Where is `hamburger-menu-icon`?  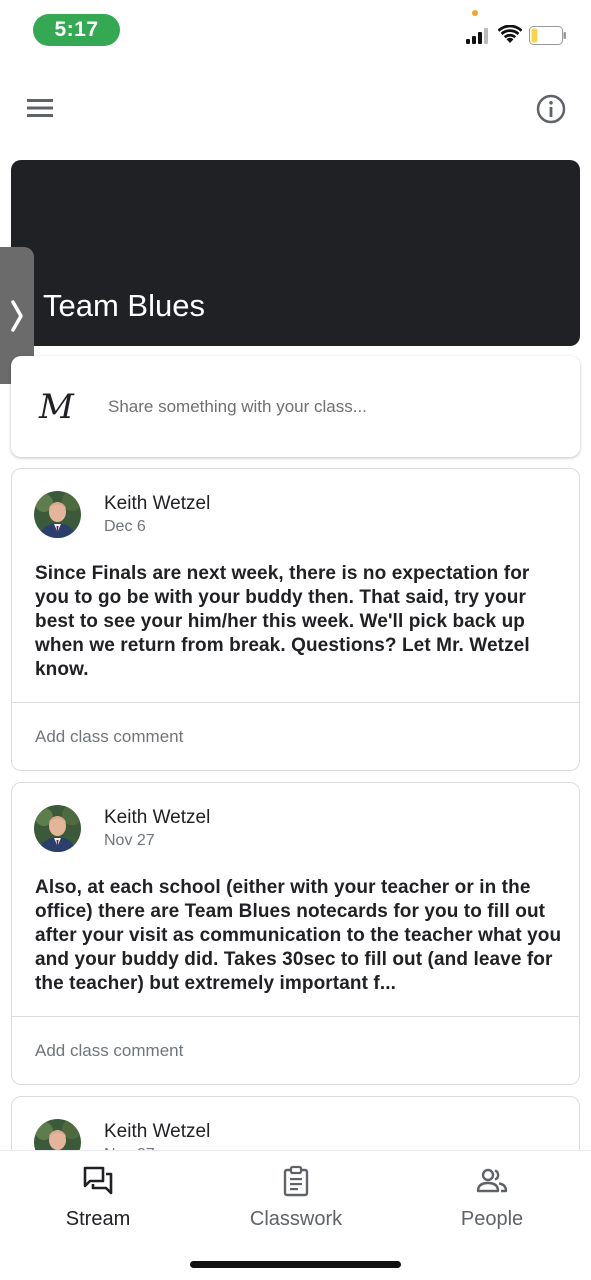 hamburger-menu-icon is located at coordinates (40, 108).